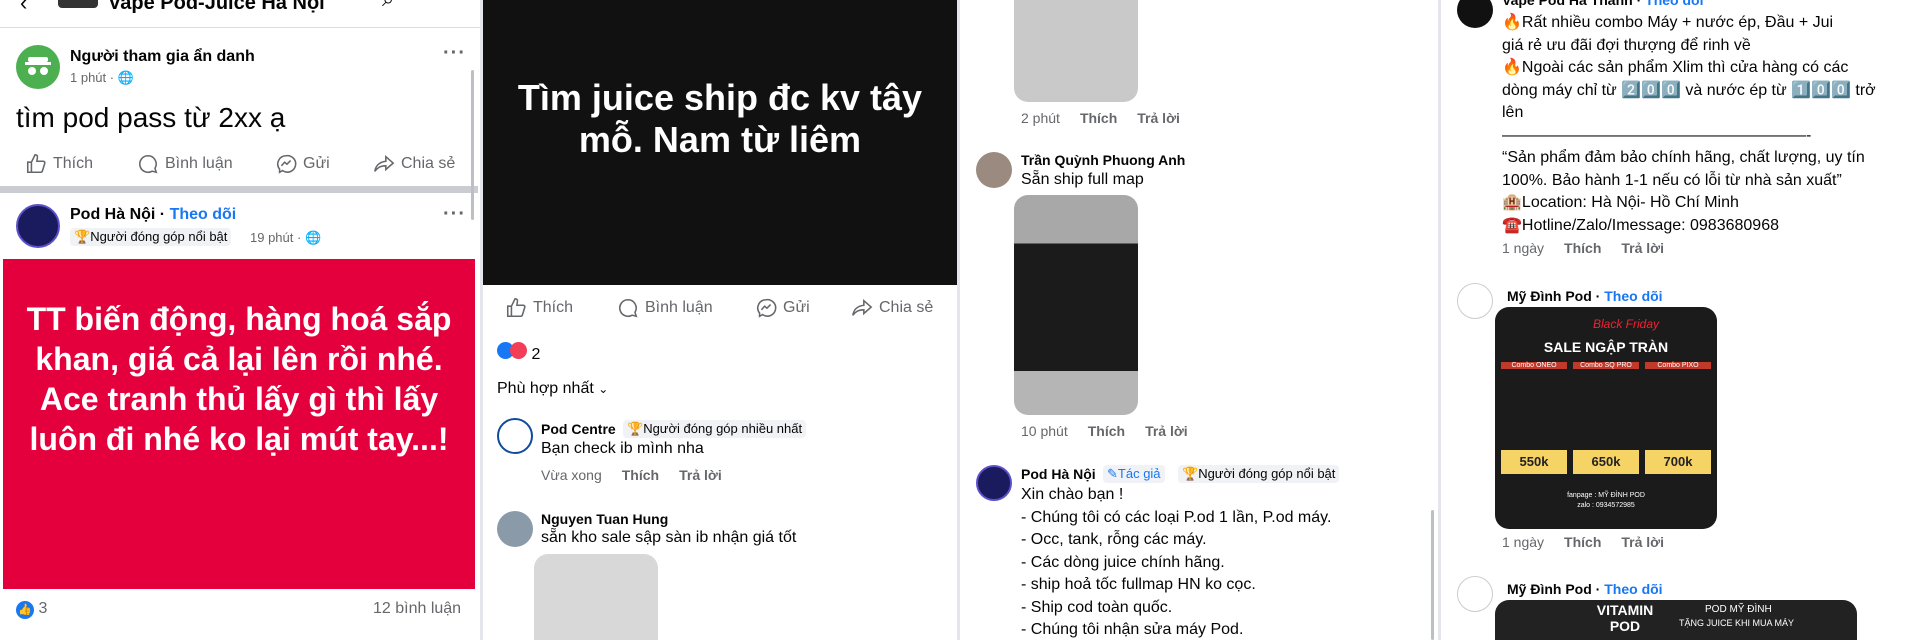  What do you see at coordinates (454, 214) in the screenshot?
I see `post2-options-icon: ···` at bounding box center [454, 214].